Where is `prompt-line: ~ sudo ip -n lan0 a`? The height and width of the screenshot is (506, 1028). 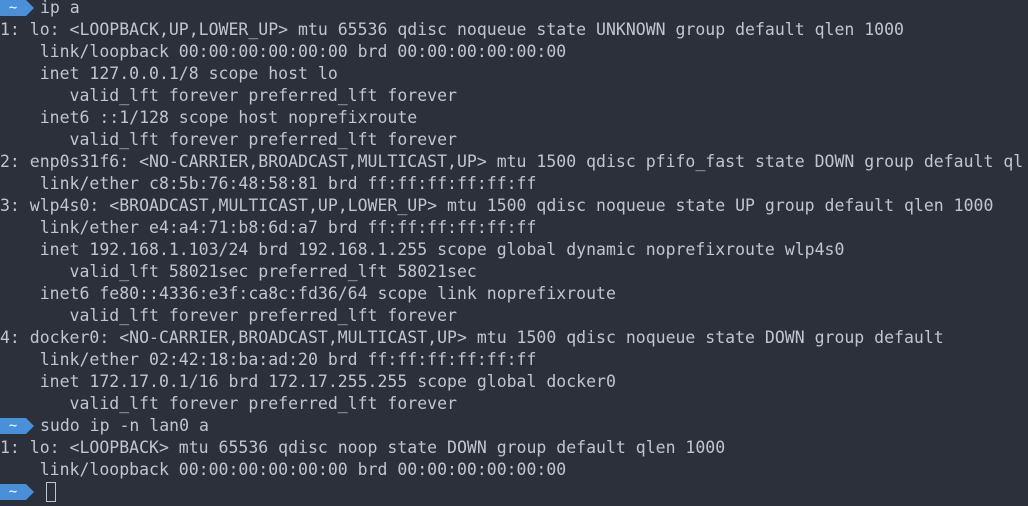 prompt-line: ~ sudo ip -n lan0 a is located at coordinates (514, 426).